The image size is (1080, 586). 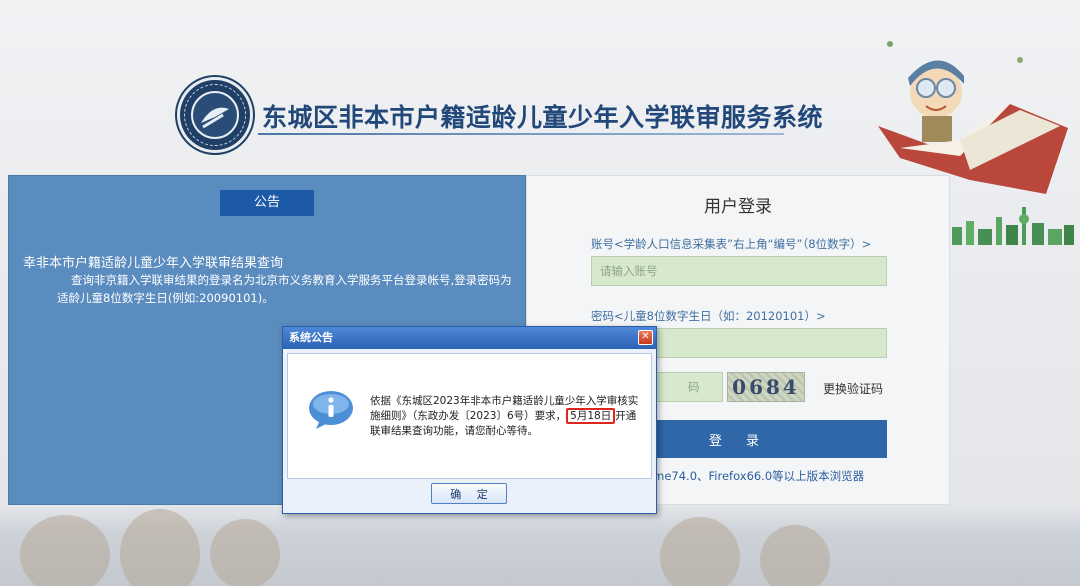 What do you see at coordinates (267, 203) in the screenshot?
I see `notice-header: 公告` at bounding box center [267, 203].